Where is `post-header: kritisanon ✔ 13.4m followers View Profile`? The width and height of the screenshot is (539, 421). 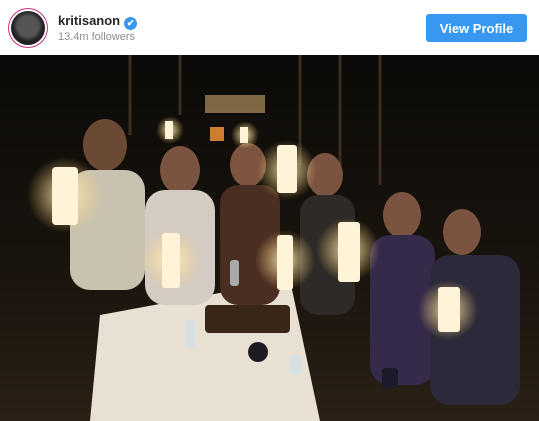 post-header: kritisanon ✔ 13.4m followers View Profile is located at coordinates (269, 27).